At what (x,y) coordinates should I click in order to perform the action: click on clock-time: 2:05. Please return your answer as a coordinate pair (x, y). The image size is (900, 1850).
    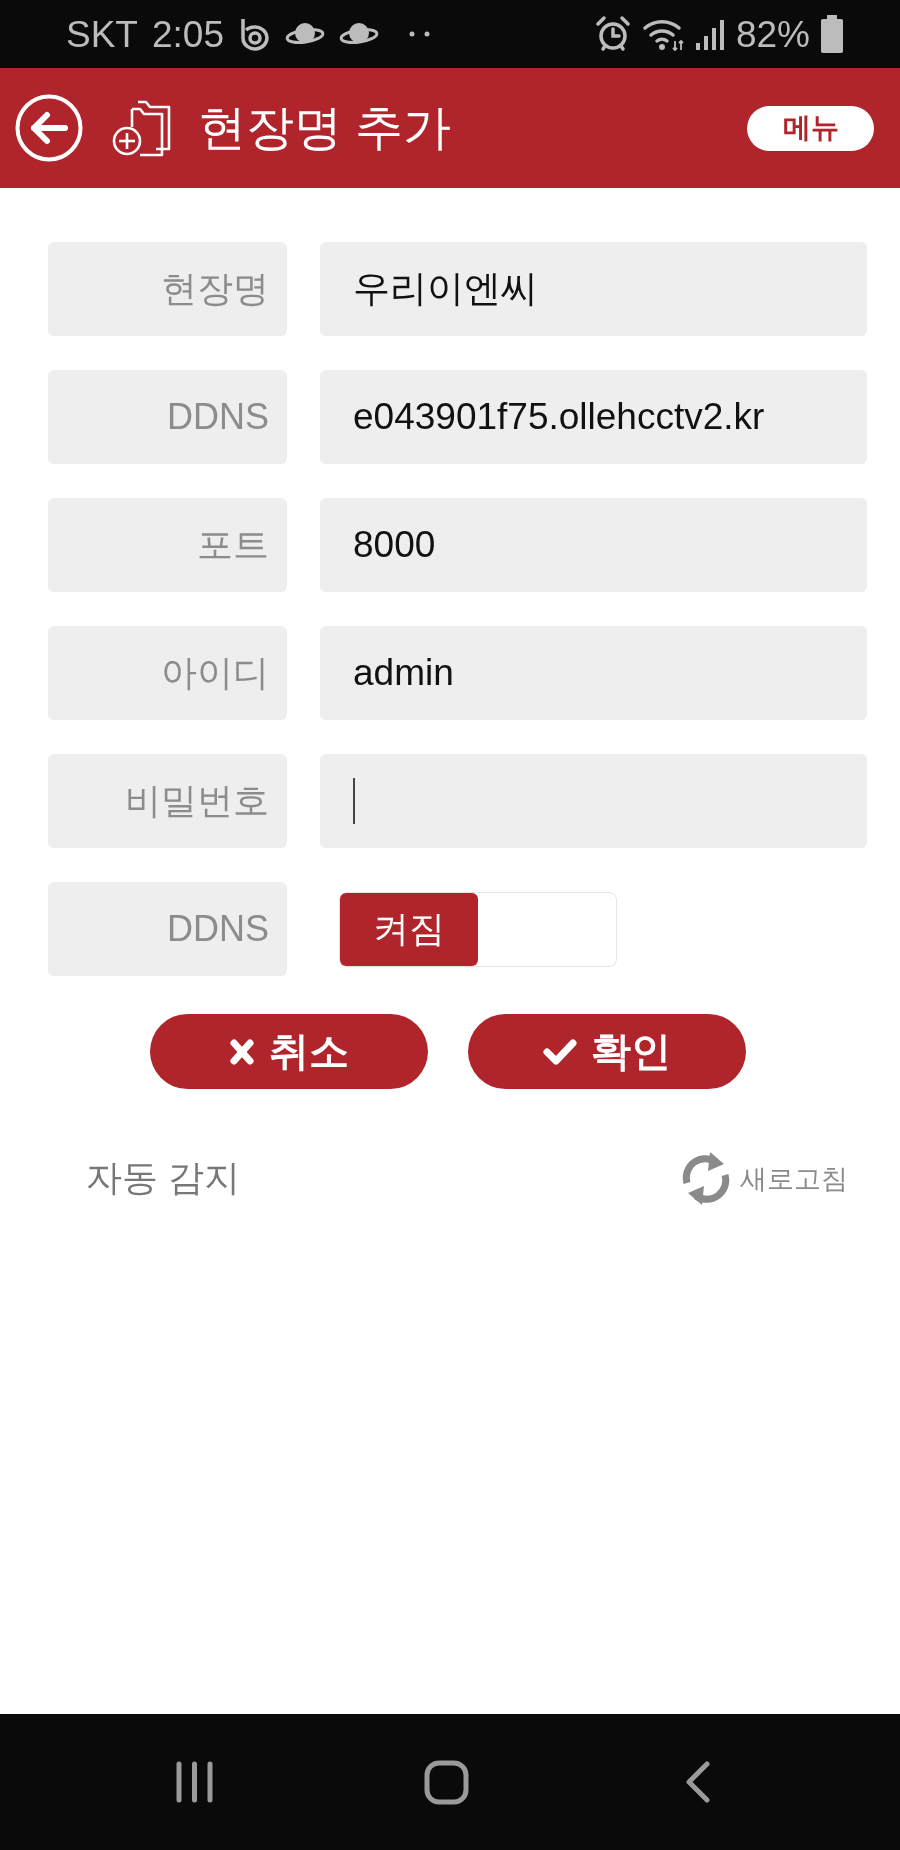
    Looking at the image, I should click on (187, 34).